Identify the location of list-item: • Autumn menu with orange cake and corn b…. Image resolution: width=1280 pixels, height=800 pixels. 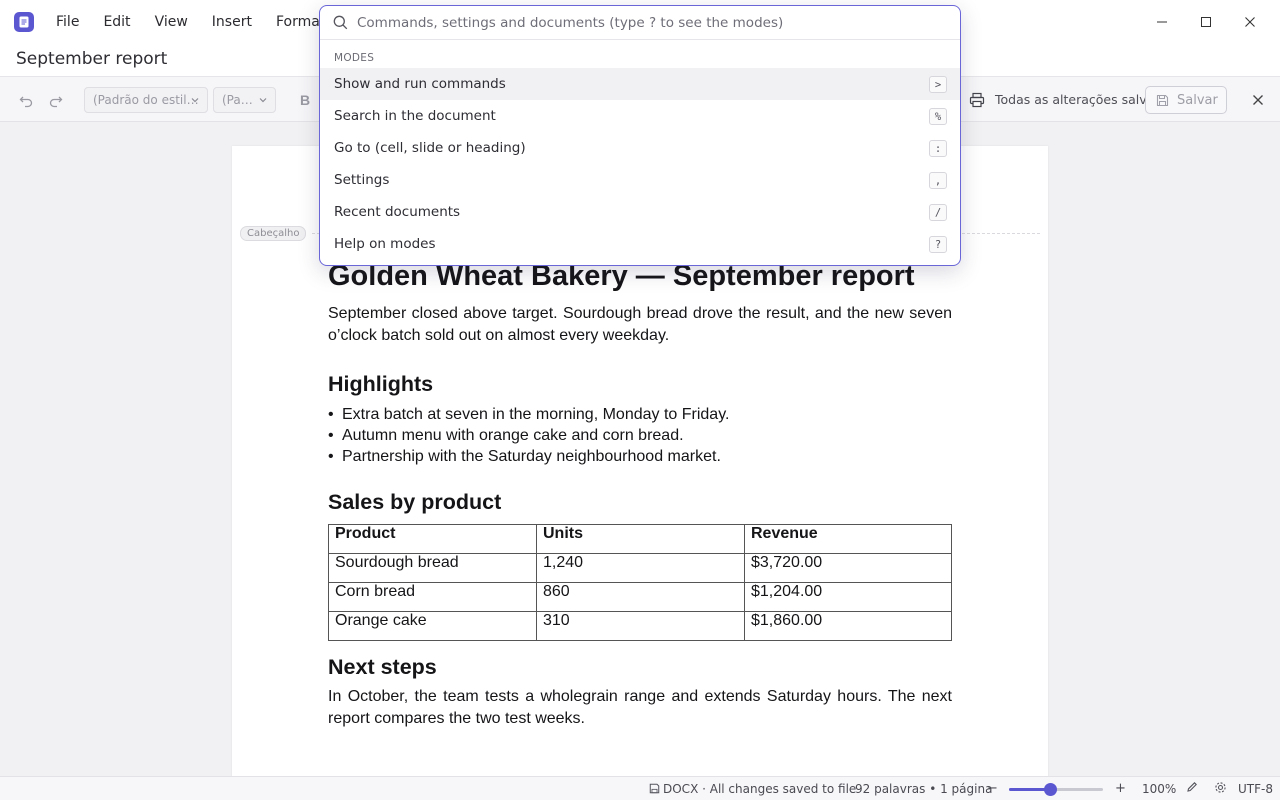
(506, 435).